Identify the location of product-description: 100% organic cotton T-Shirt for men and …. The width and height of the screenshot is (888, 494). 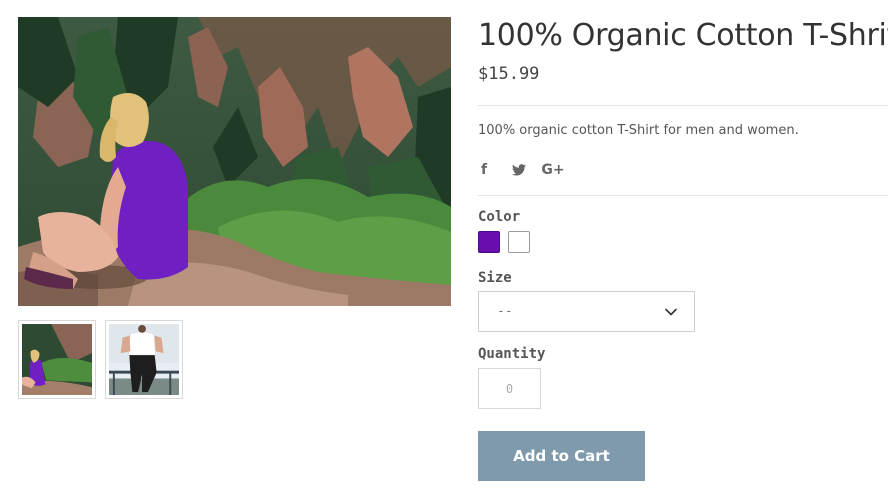
(638, 130).